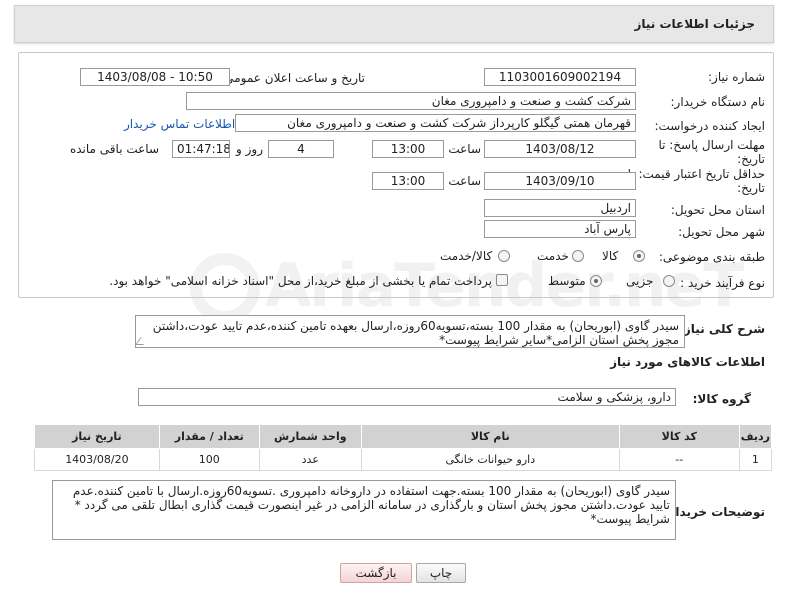  I want to click on validity-date-field: 1403/09/10, so click(560, 181).